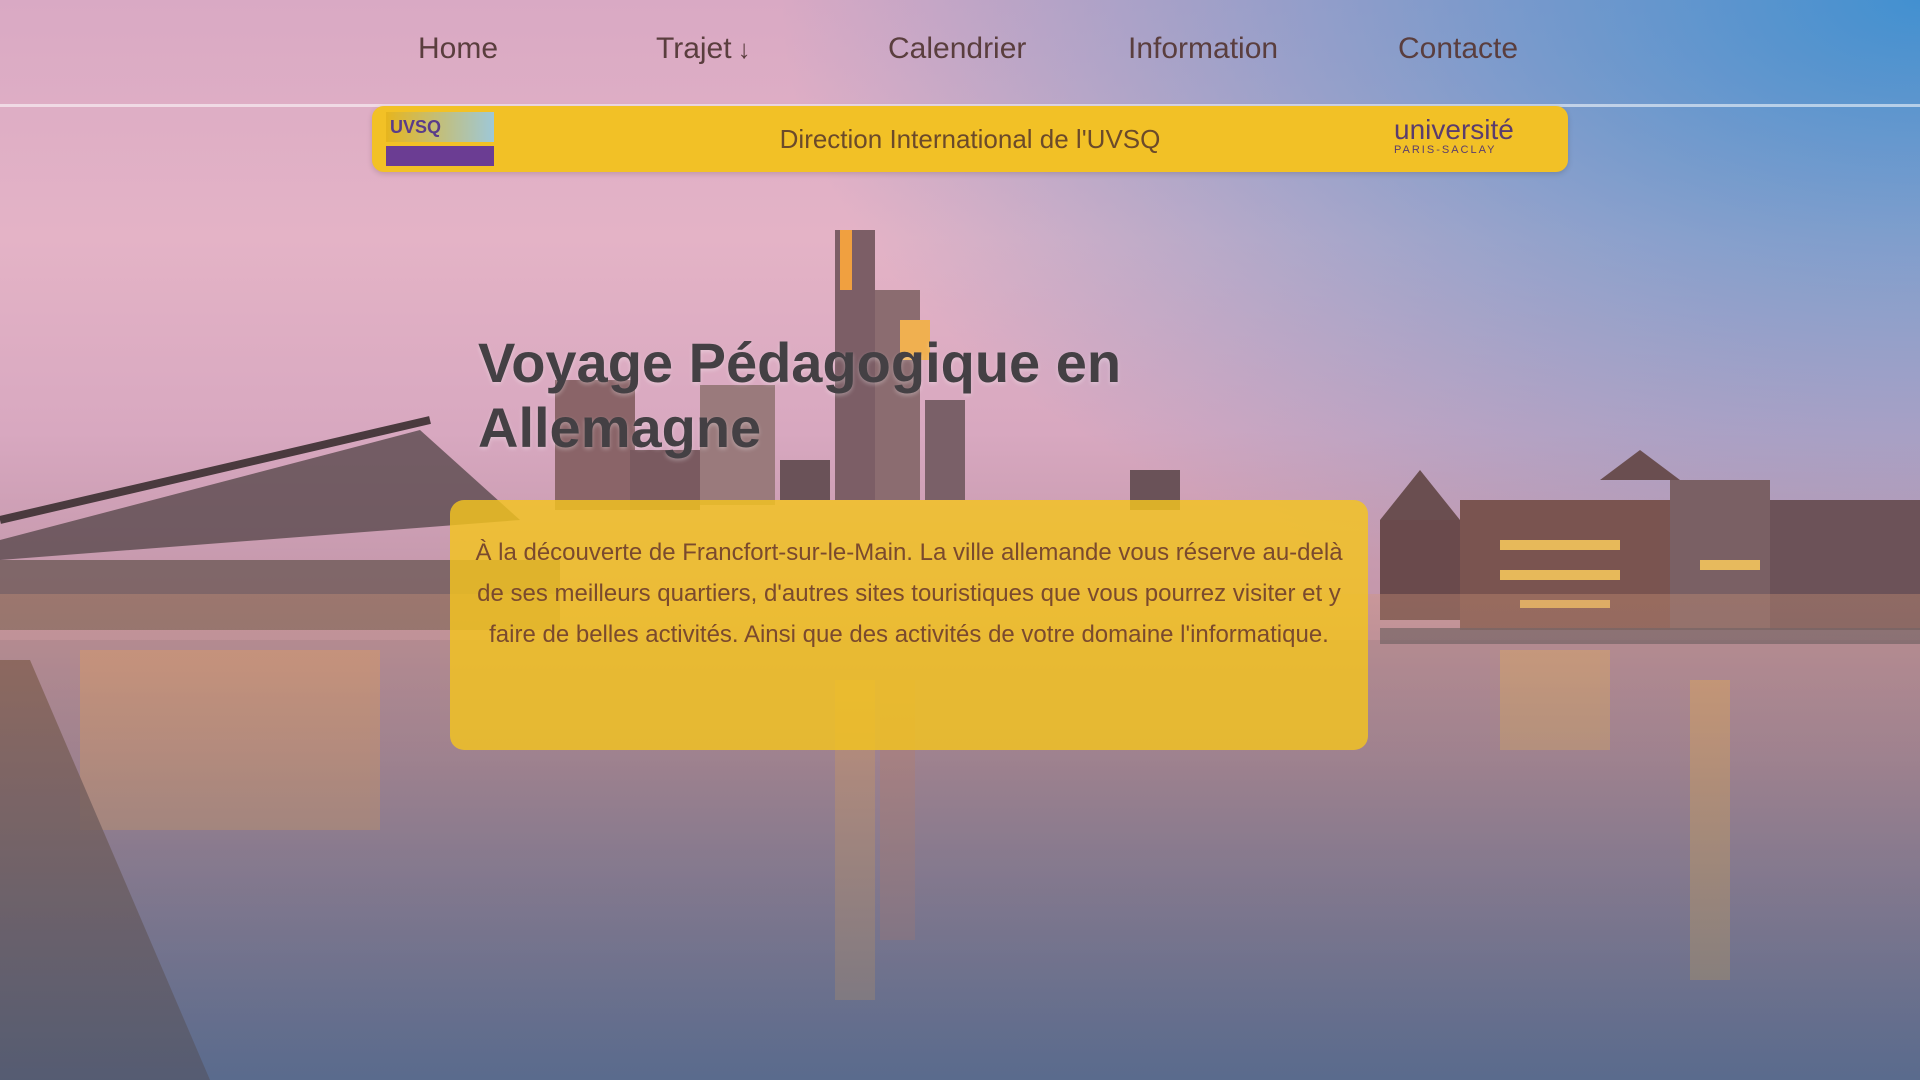 This screenshot has width=1920, height=1080. I want to click on nav-item-contacte: Contacte, so click(1458, 49).